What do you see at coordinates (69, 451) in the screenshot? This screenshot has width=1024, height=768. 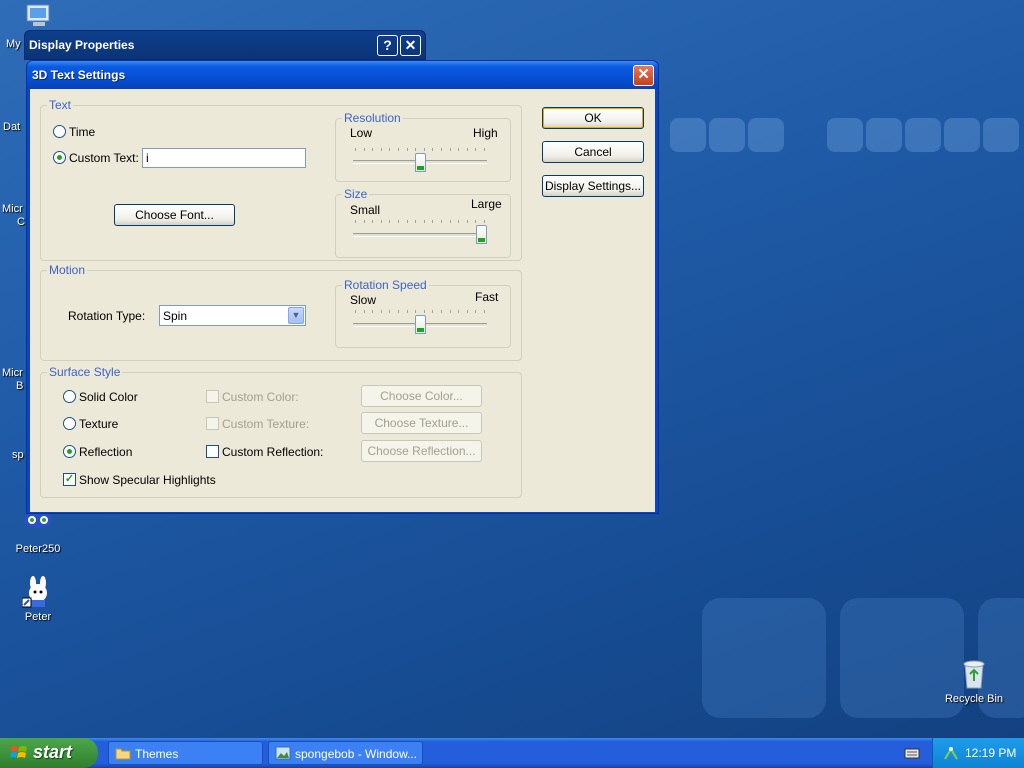 I see `reflection-radio` at bounding box center [69, 451].